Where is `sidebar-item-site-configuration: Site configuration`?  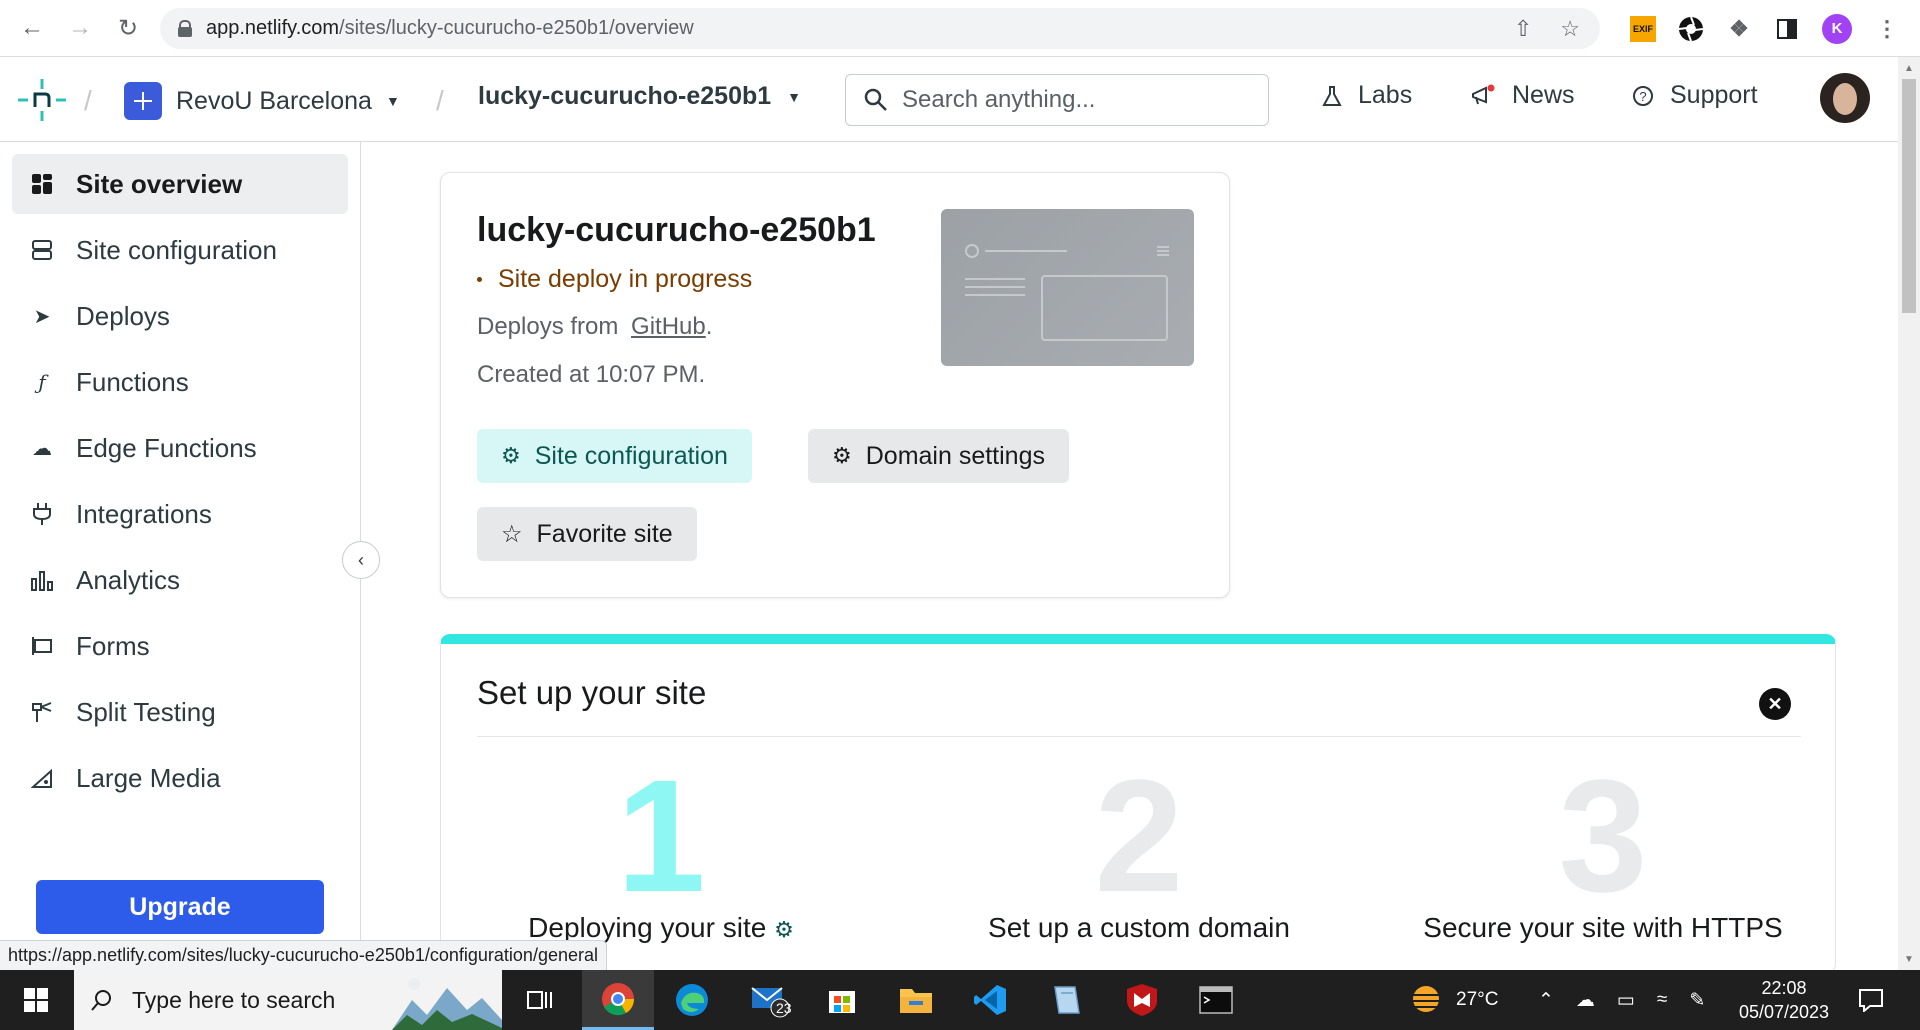
sidebar-item-site-configuration: Site configuration is located at coordinates (180, 250).